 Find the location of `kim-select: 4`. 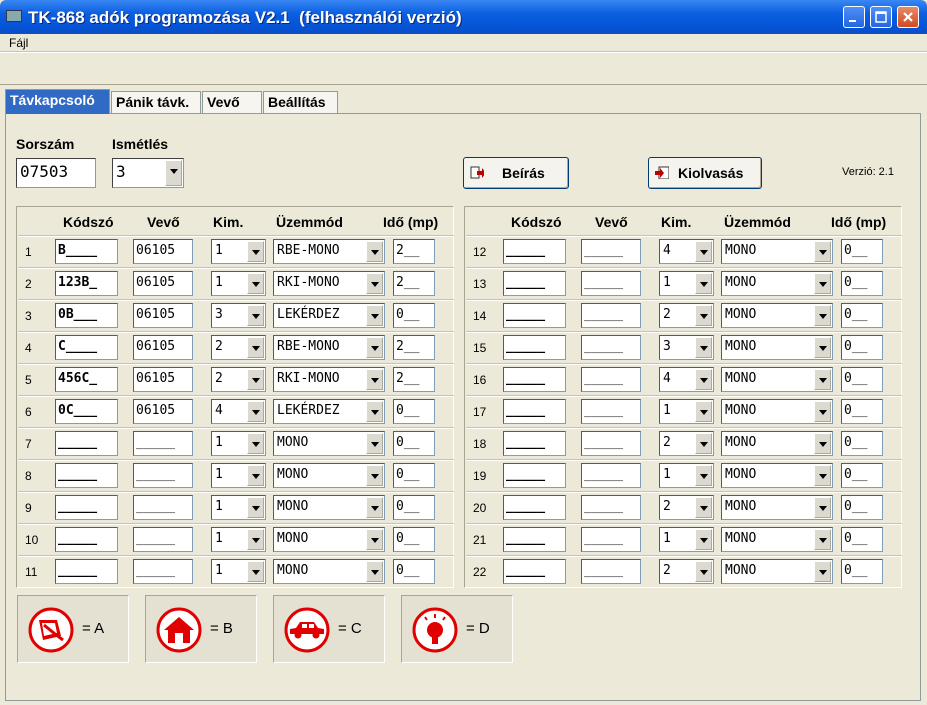

kim-select: 4 is located at coordinates (686, 251).